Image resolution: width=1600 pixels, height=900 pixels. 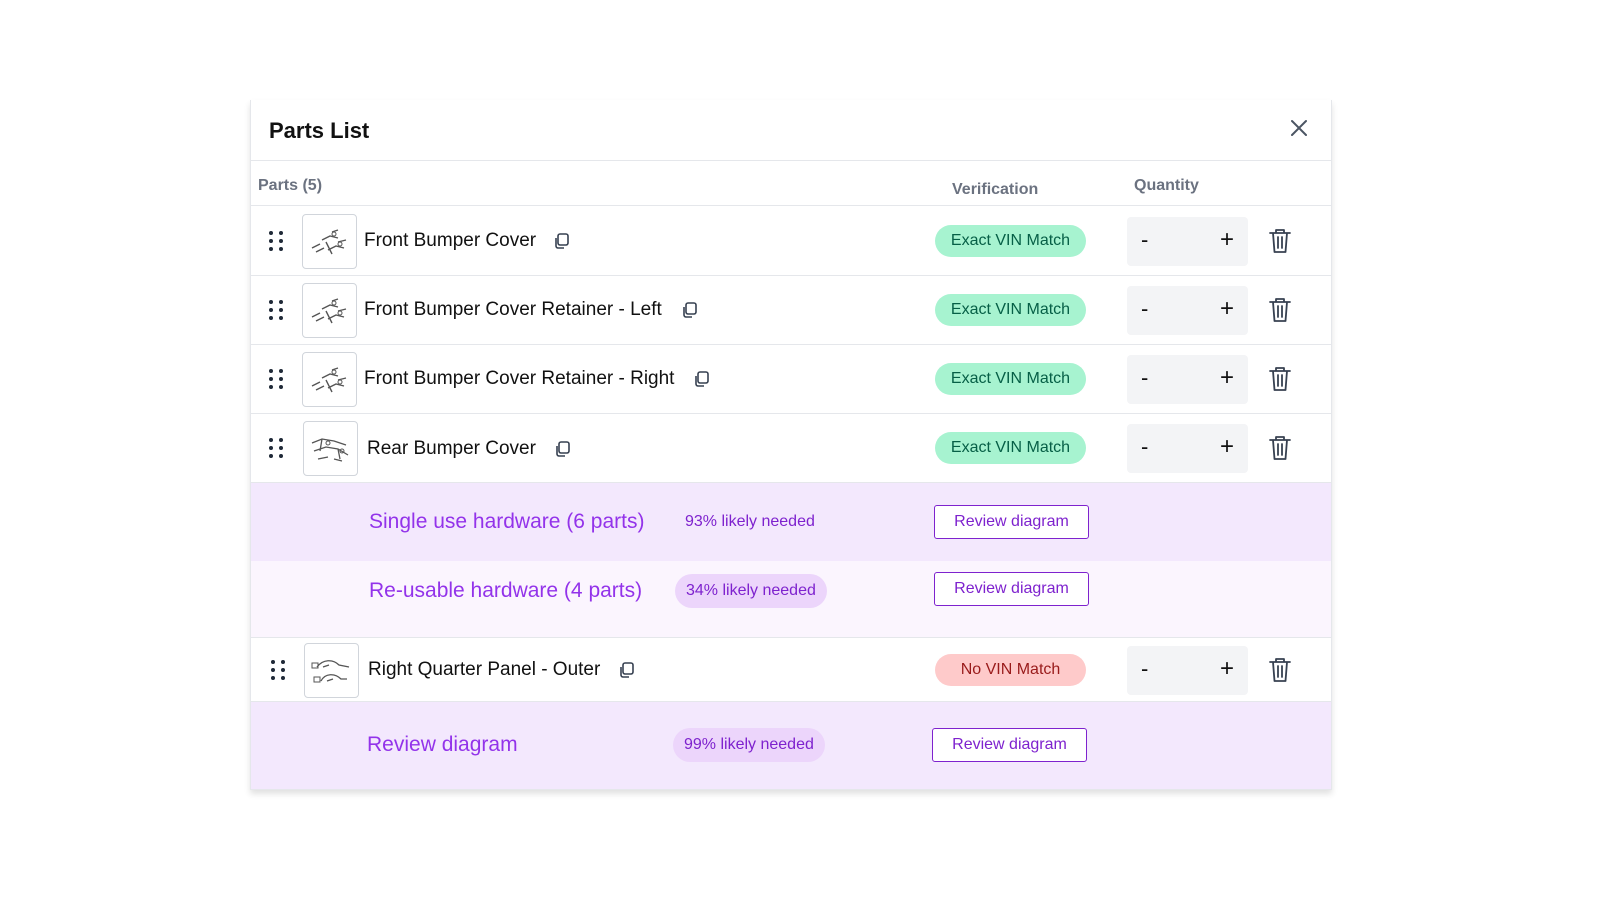 I want to click on part-name: Front Bumper Cover, so click(x=450, y=240).